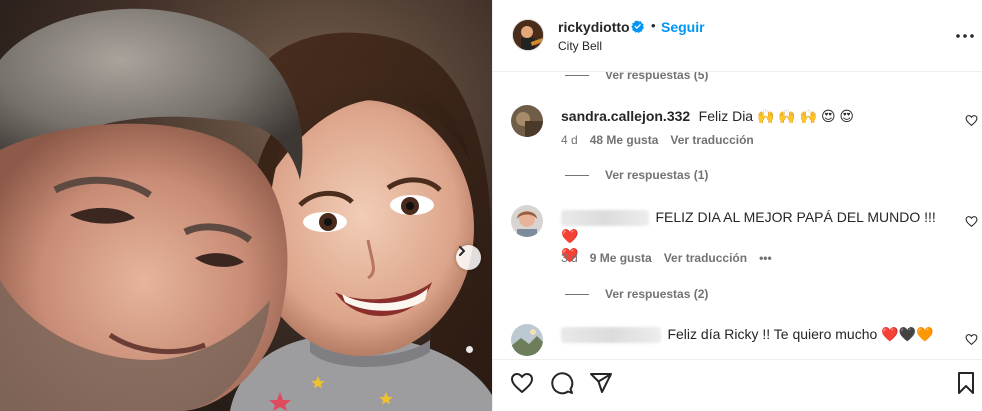 This screenshot has height=411, width=982. What do you see at coordinates (737, 385) in the screenshot?
I see `post-action-bar` at bounding box center [737, 385].